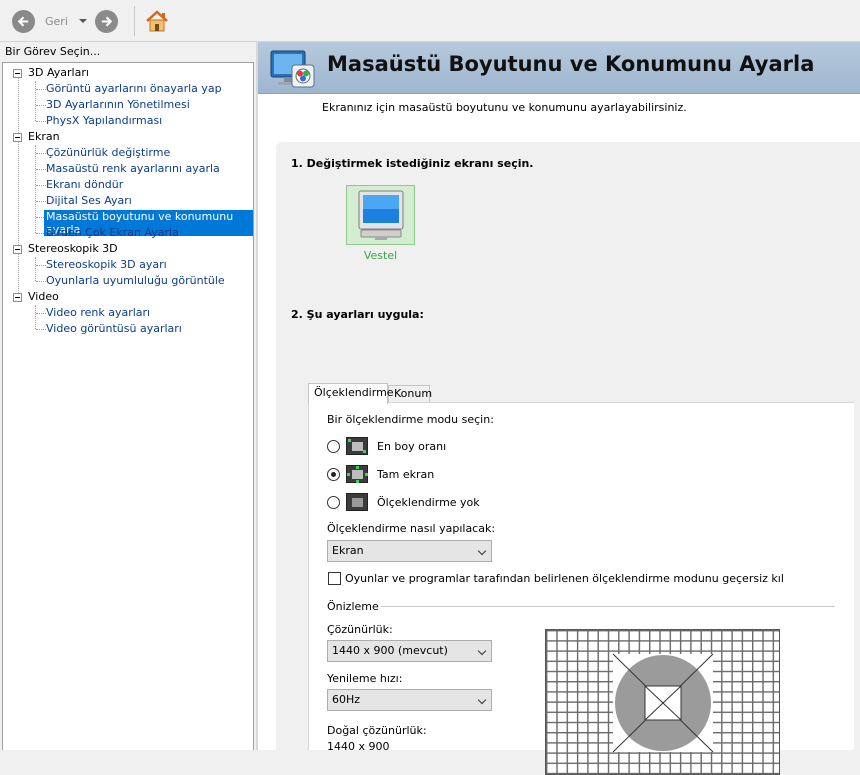 The height and width of the screenshot is (775, 860). I want to click on perform-scaling-label: Ölçeklendirme nasıl yapılacak:, so click(411, 528).